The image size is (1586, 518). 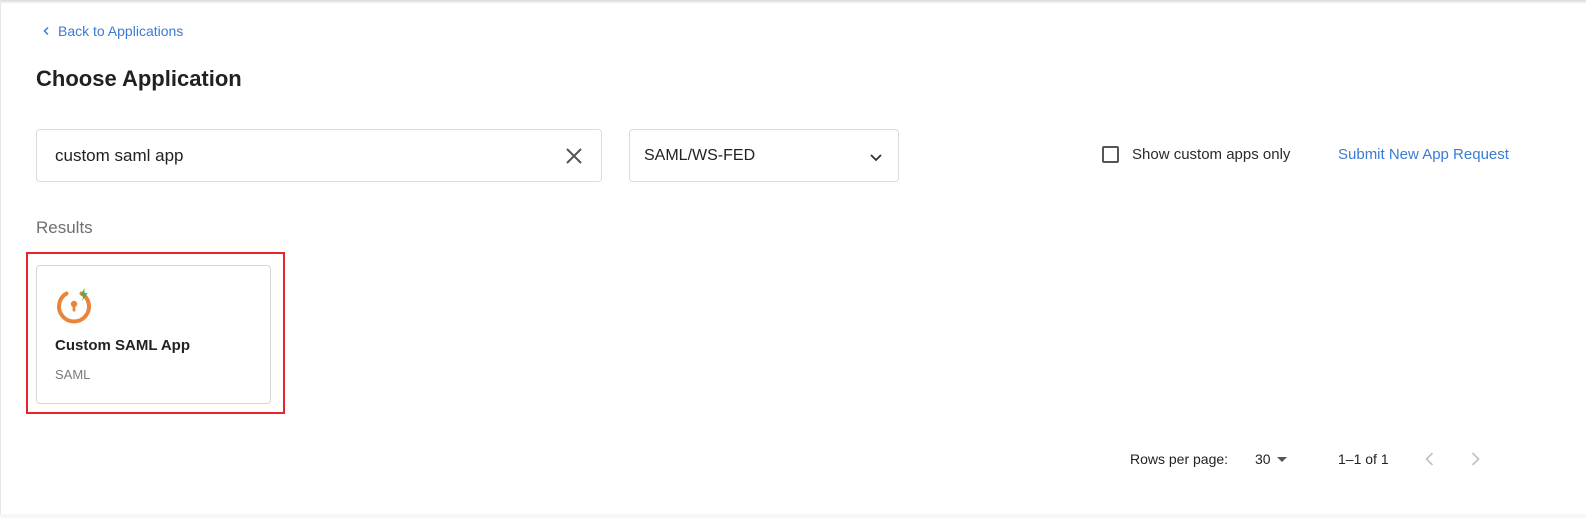 I want to click on show-custom-apps-checkbox, so click(x=1110, y=154).